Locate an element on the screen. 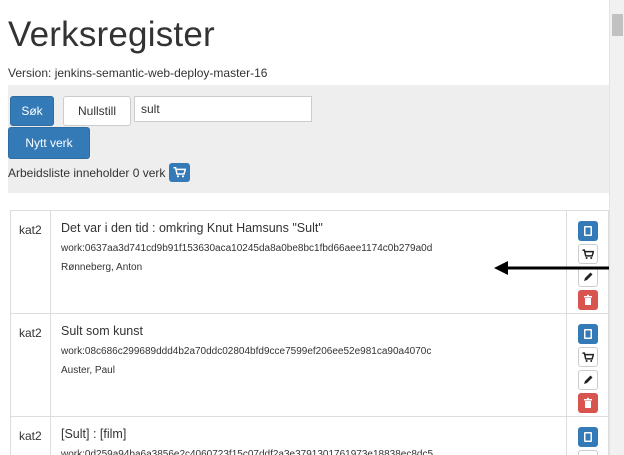 The image size is (624, 455). pencil-icon is located at coordinates (587, 379).